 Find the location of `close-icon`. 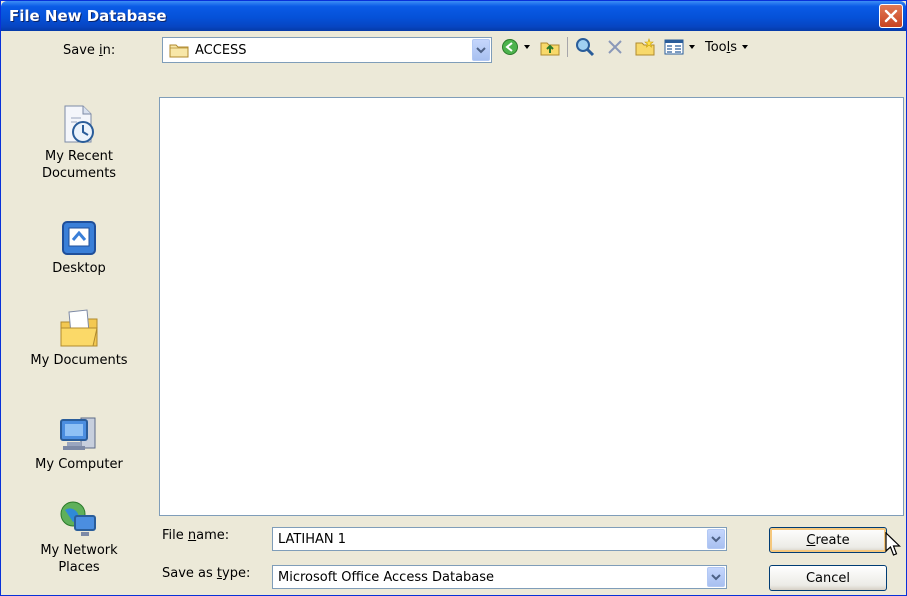

close-icon is located at coordinates (891, 16).